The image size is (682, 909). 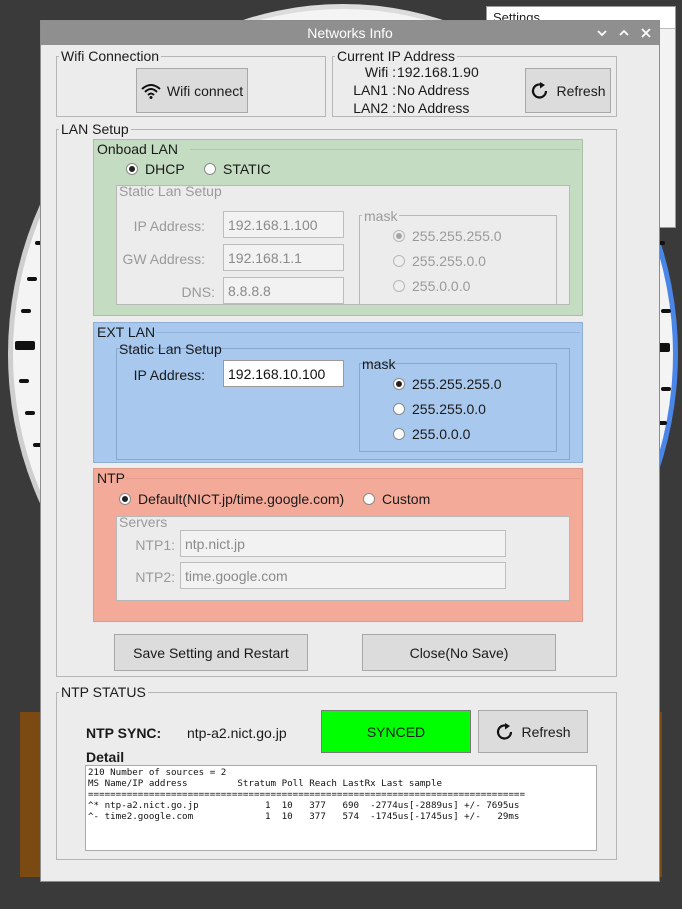 I want to click on ntp2-label: NTP2:, so click(x=155, y=577).